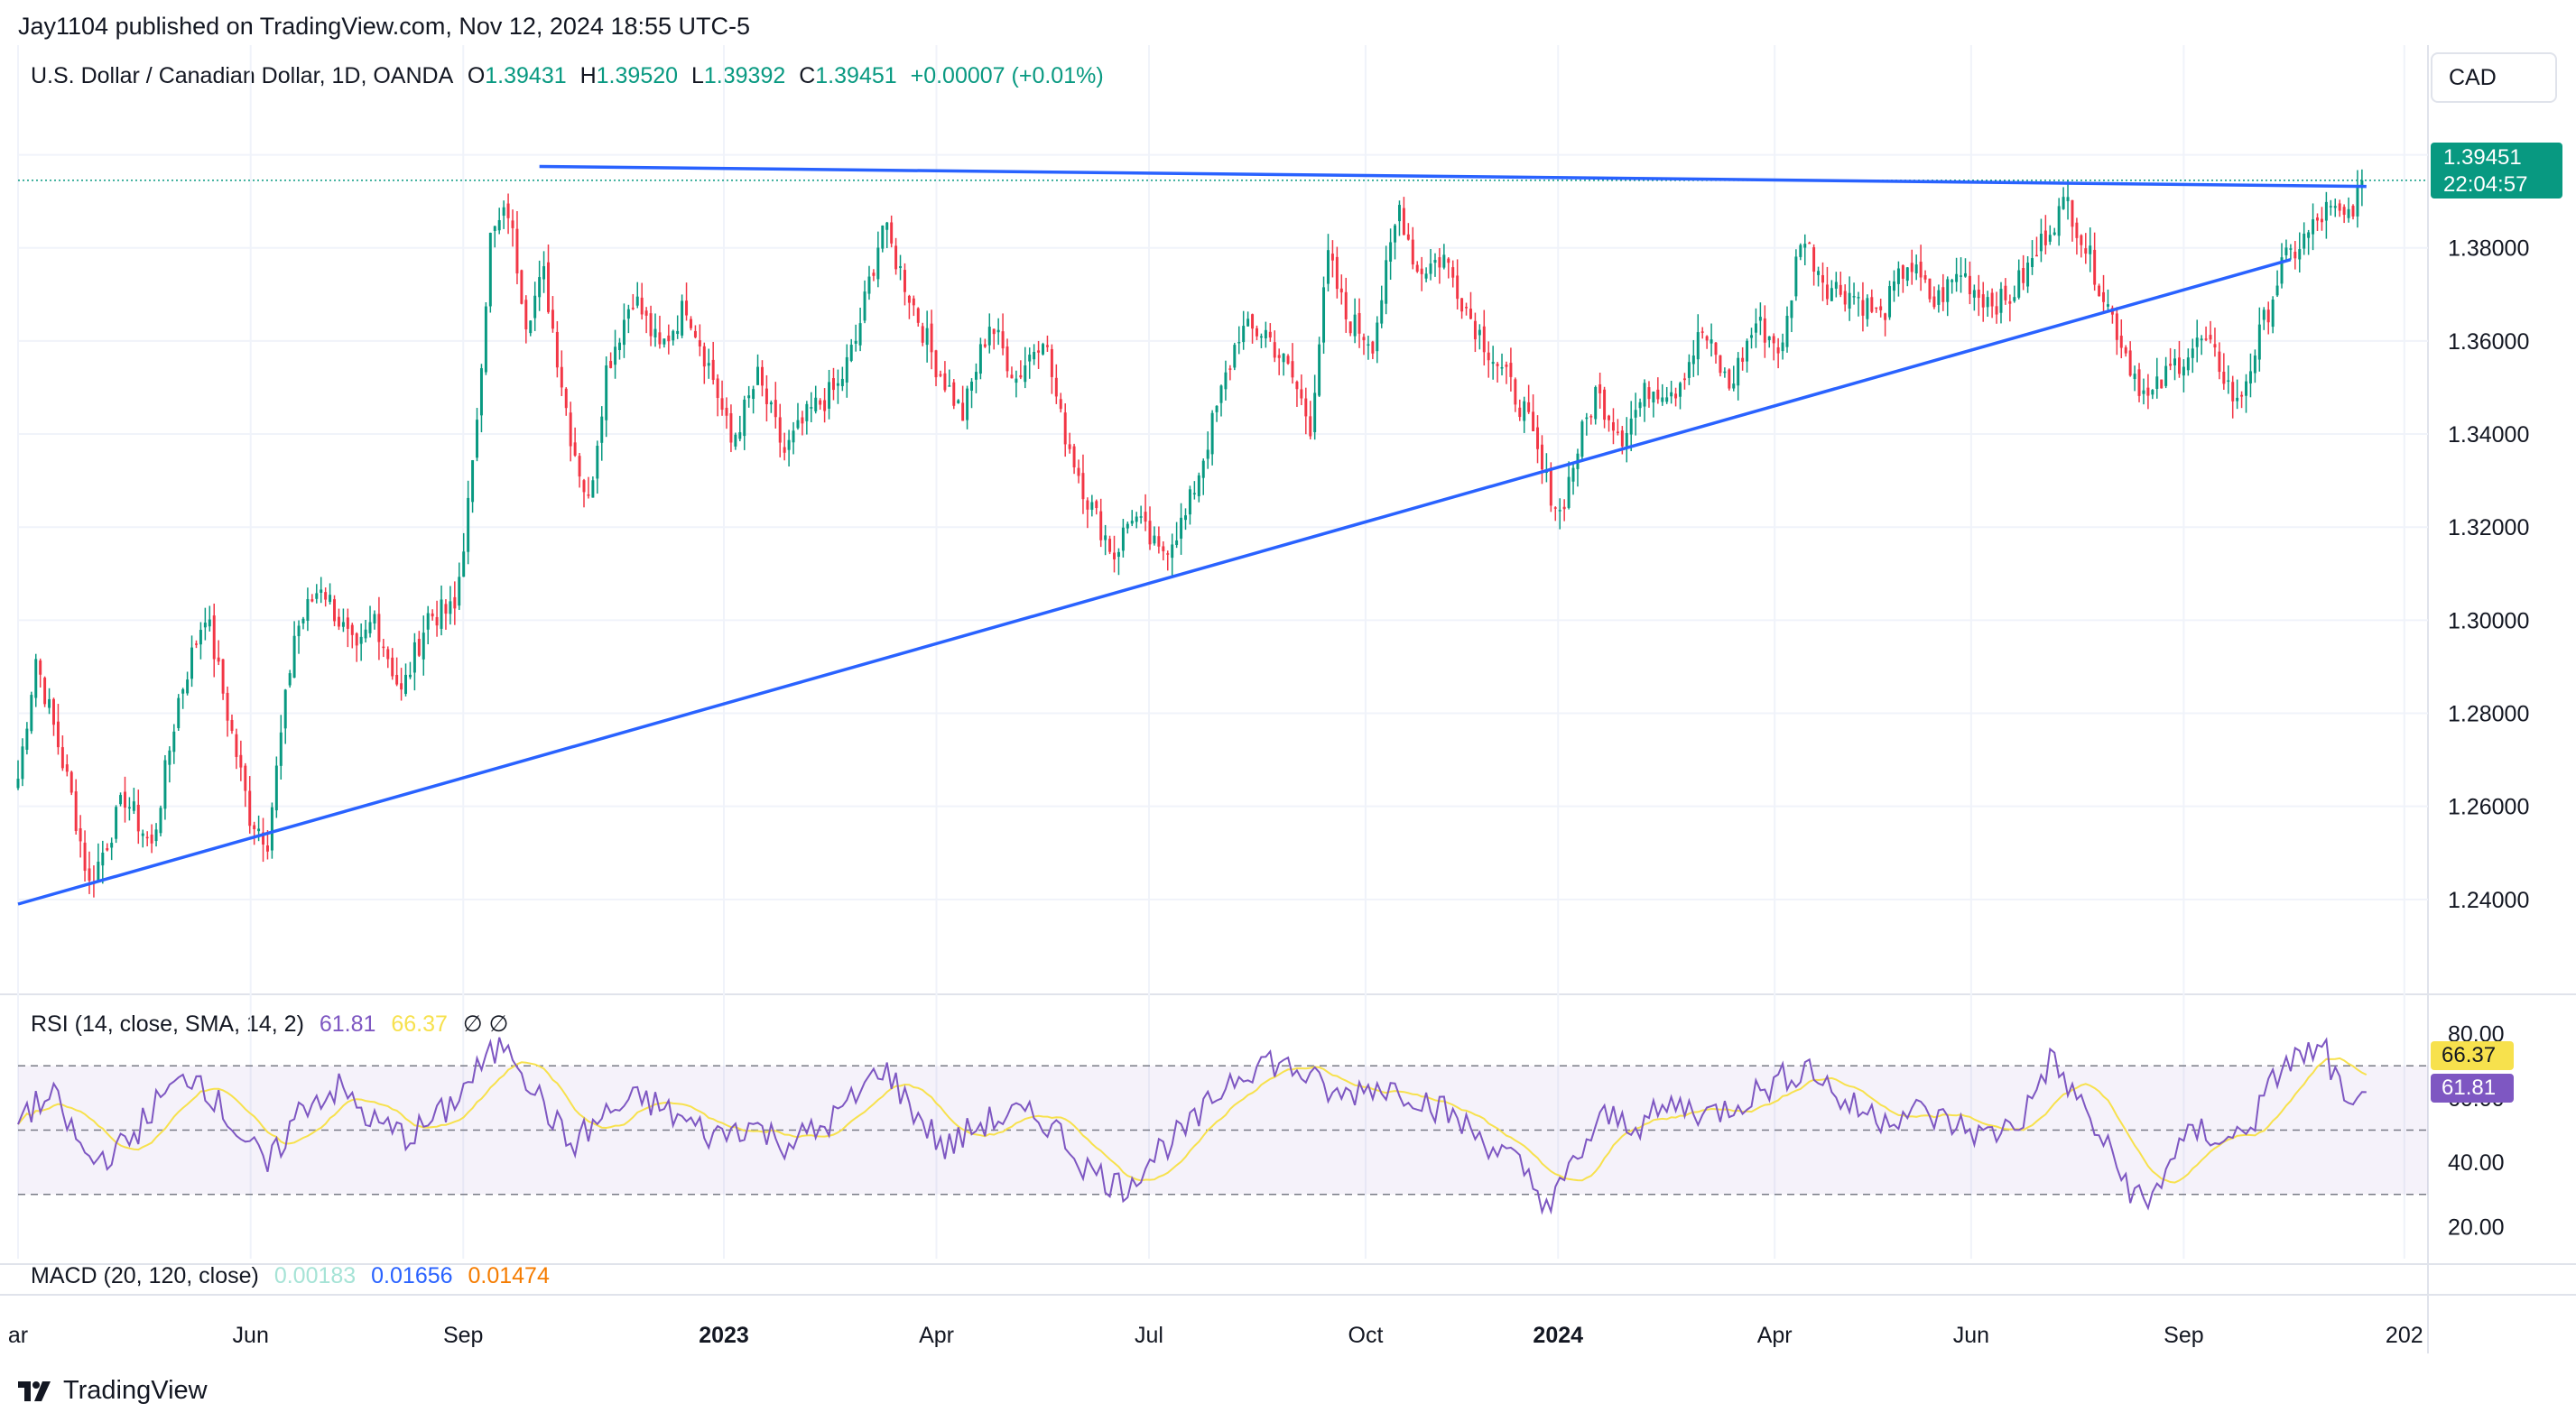 This screenshot has height=1422, width=2576. What do you see at coordinates (2488, 900) in the screenshot?
I see `price-tick-label: 1.24000` at bounding box center [2488, 900].